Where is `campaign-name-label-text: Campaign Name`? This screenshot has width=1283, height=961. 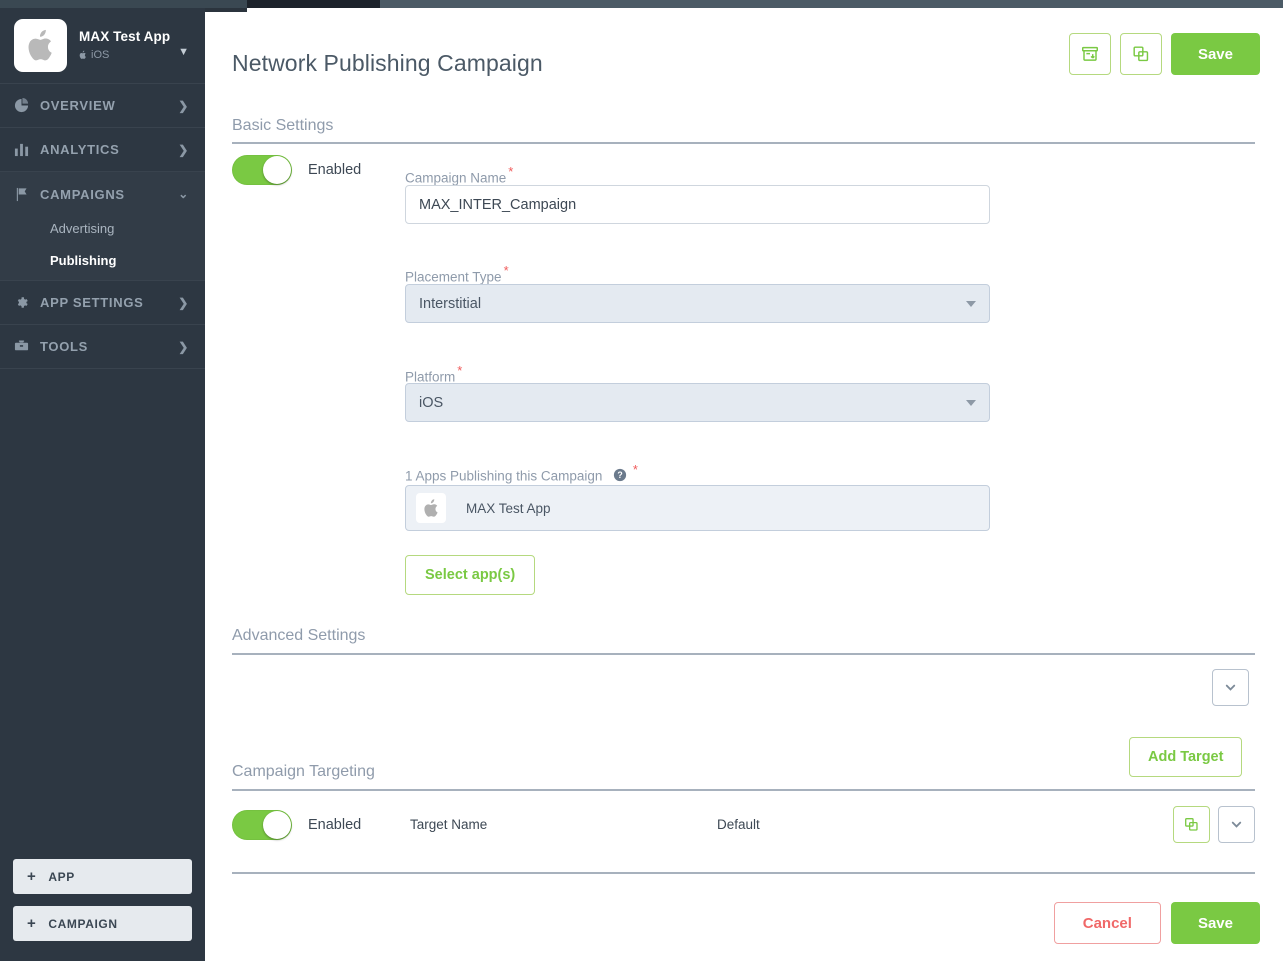 campaign-name-label-text: Campaign Name is located at coordinates (456, 178).